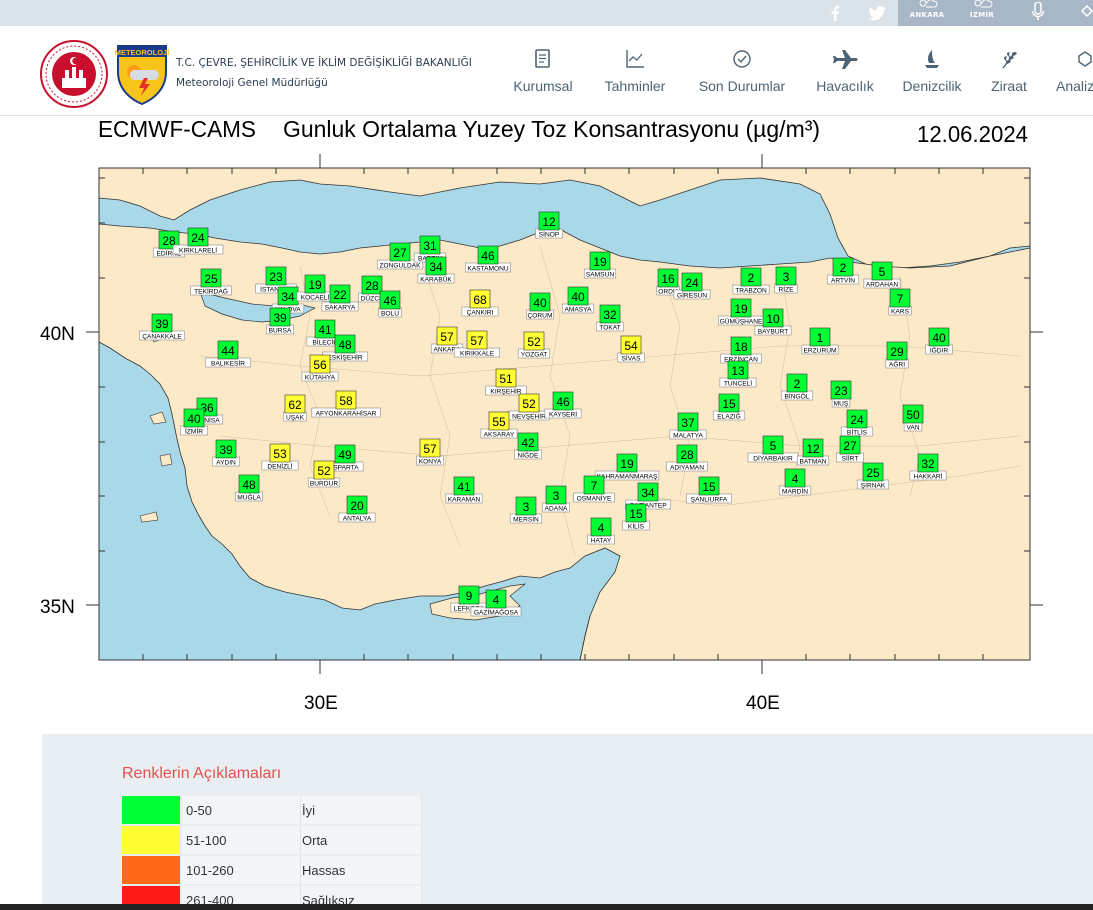 This screenshot has width=1093, height=910. What do you see at coordinates (845, 59) in the screenshot?
I see `airplane-icon` at bounding box center [845, 59].